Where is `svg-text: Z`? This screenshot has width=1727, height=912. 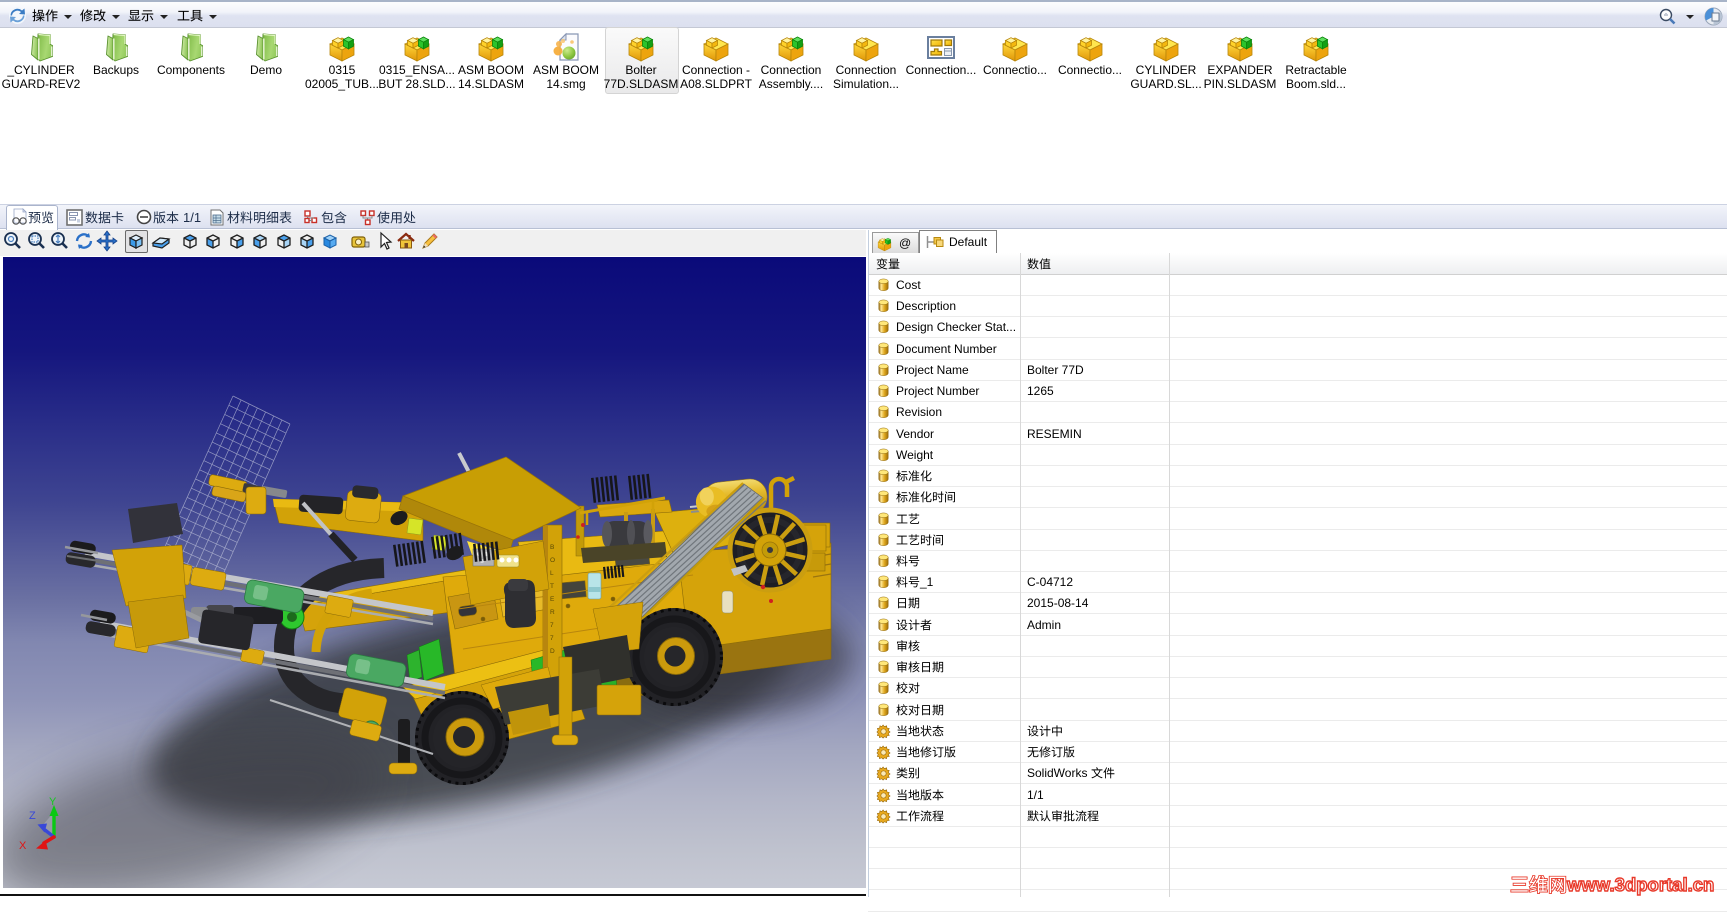
svg-text: Z is located at coordinates (32, 816).